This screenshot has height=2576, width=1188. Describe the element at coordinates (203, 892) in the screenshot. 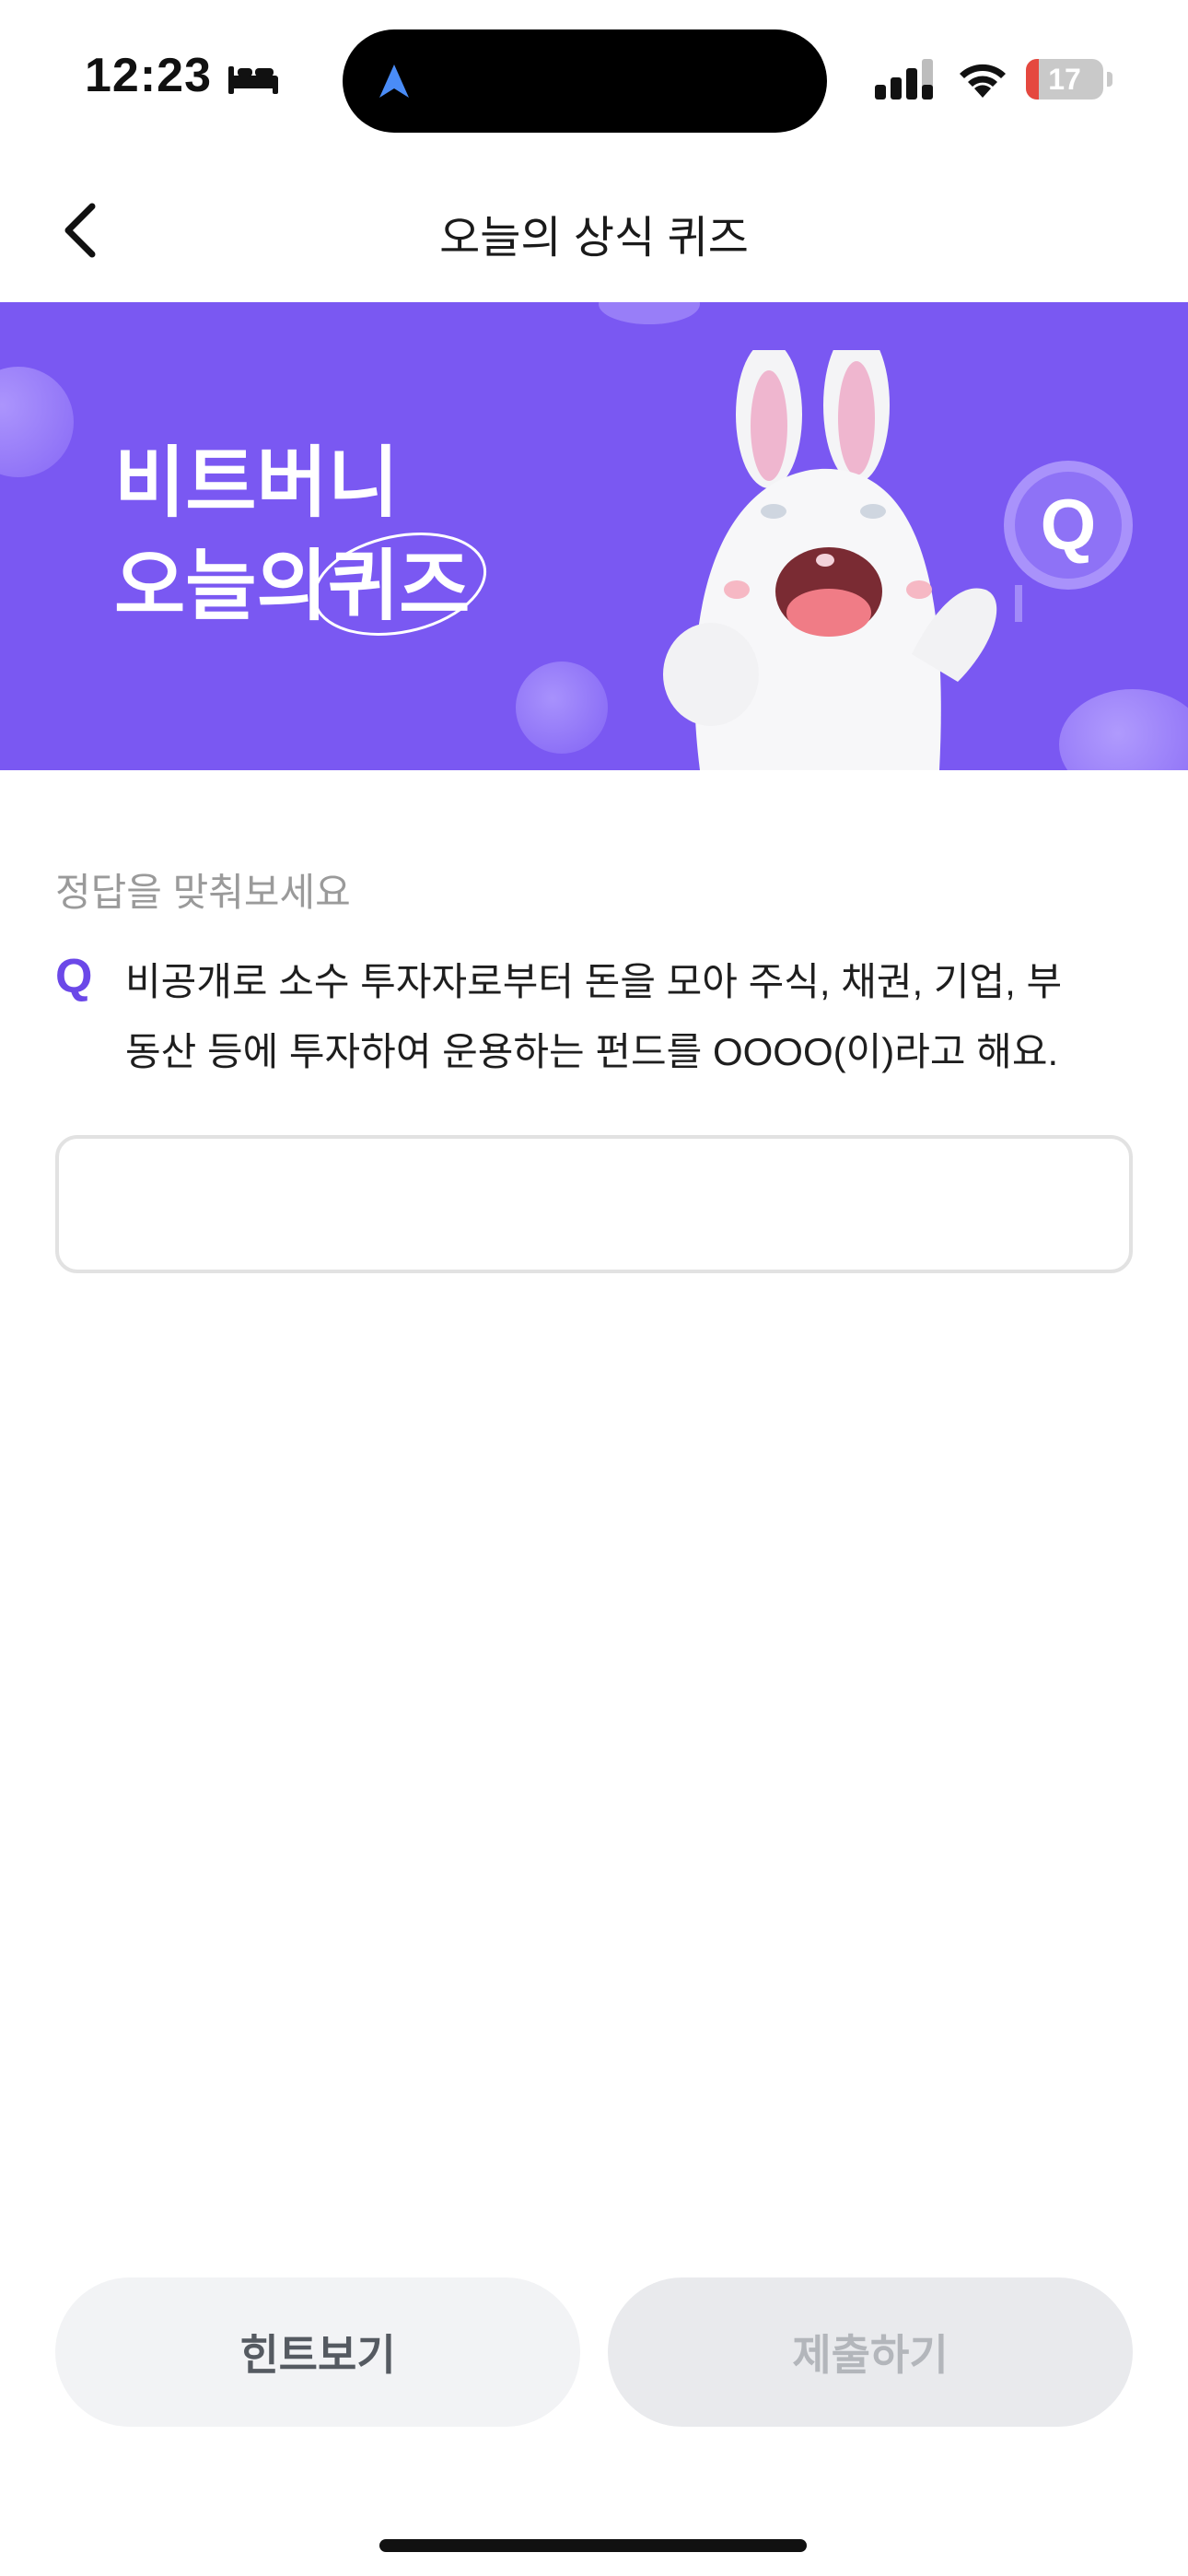

I see `quiz-instruction: 정답을 맞춰보세요` at that location.